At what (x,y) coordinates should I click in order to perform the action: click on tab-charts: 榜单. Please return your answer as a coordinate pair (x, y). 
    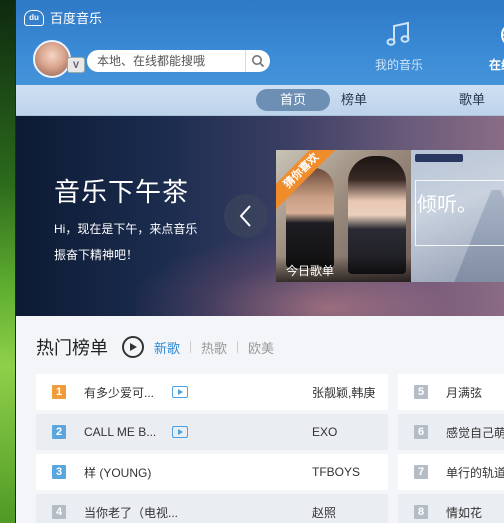
    Looking at the image, I should click on (354, 100).